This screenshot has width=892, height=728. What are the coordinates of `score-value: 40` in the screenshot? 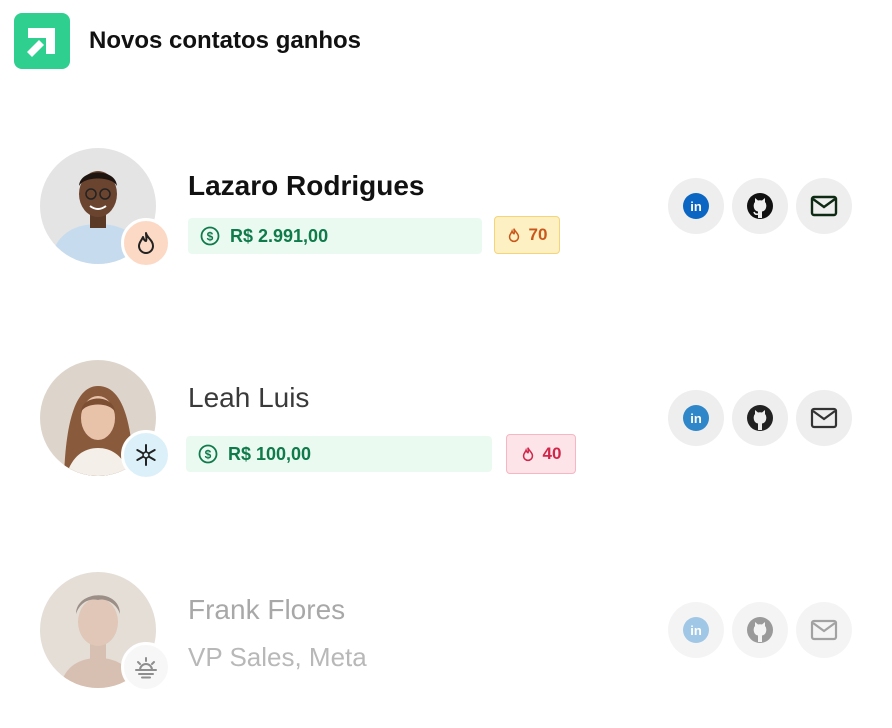 It's located at (552, 453).